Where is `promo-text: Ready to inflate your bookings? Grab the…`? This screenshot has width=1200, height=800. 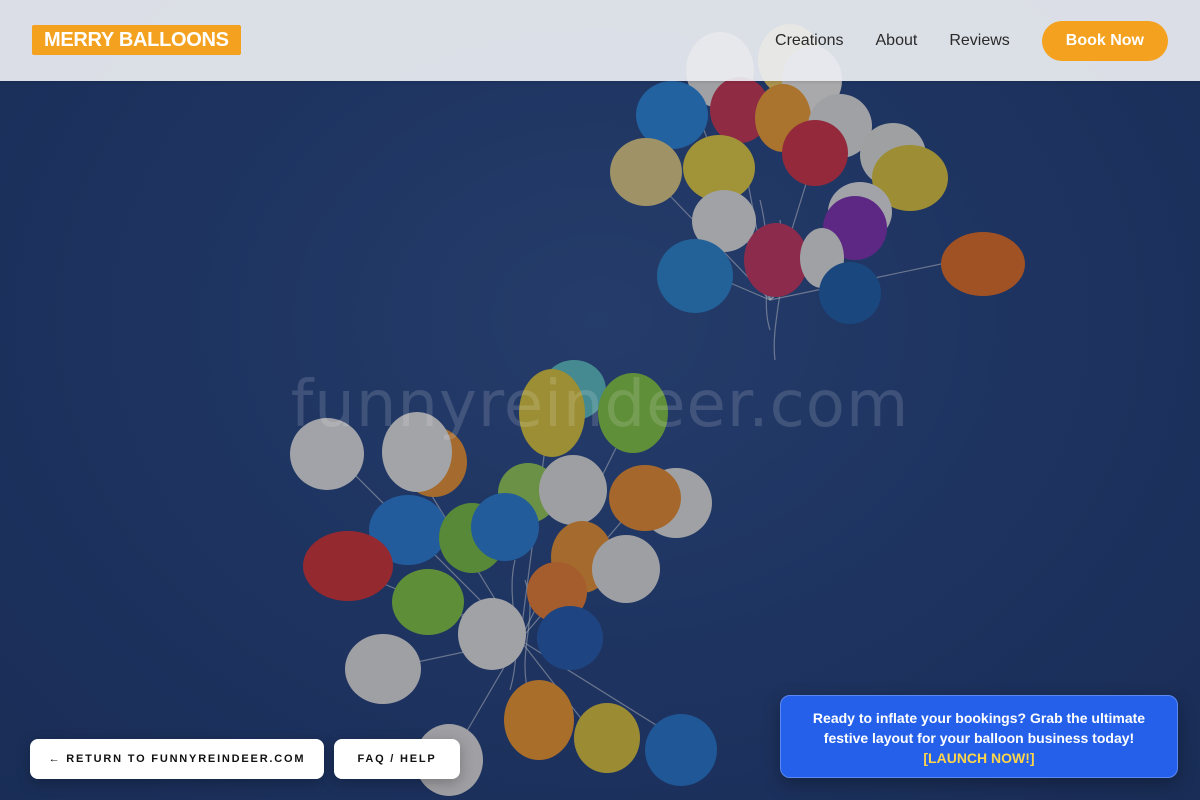
promo-text: Ready to inflate your bookings? Grab the… is located at coordinates (979, 728).